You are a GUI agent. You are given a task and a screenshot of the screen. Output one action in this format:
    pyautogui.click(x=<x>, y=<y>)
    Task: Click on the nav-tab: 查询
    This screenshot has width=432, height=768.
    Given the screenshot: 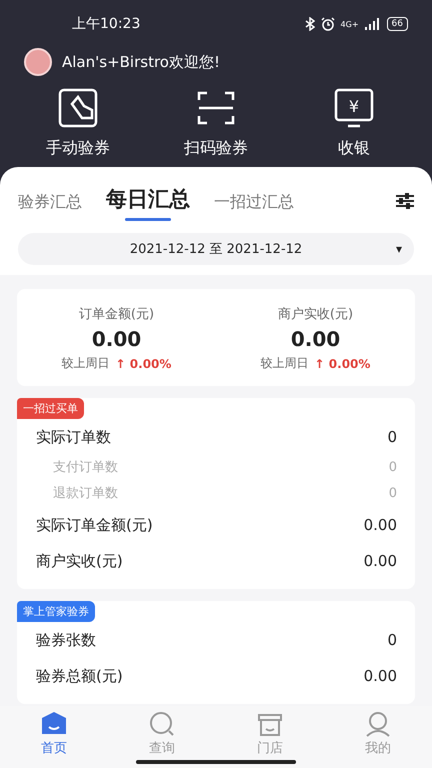 What is the action you would take?
    pyautogui.click(x=162, y=739)
    